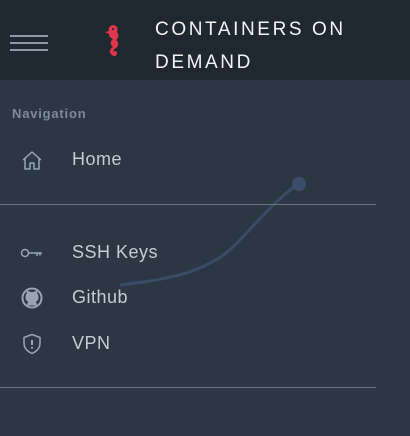 This screenshot has width=410, height=436. What do you see at coordinates (100, 297) in the screenshot?
I see `nav-item-github-label: Github` at bounding box center [100, 297].